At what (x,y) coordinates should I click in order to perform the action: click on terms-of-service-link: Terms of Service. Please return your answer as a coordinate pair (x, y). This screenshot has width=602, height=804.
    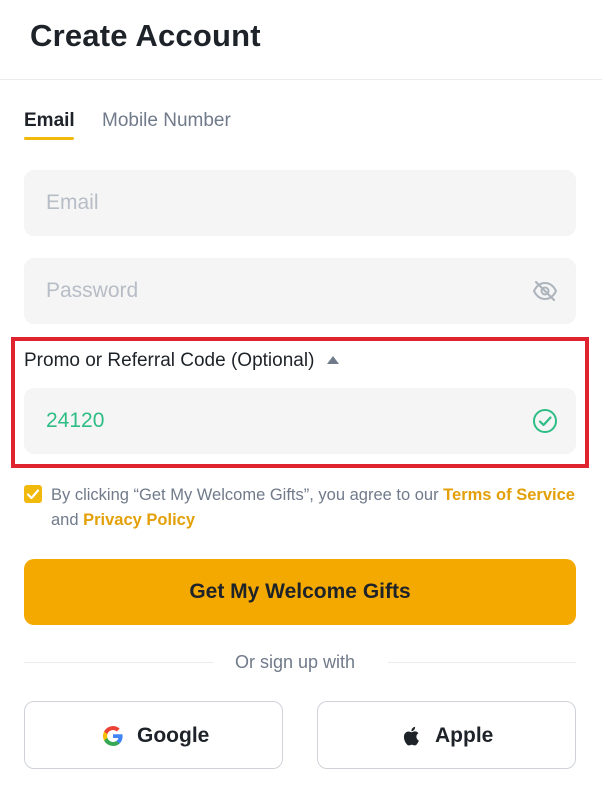
    Looking at the image, I should click on (509, 495).